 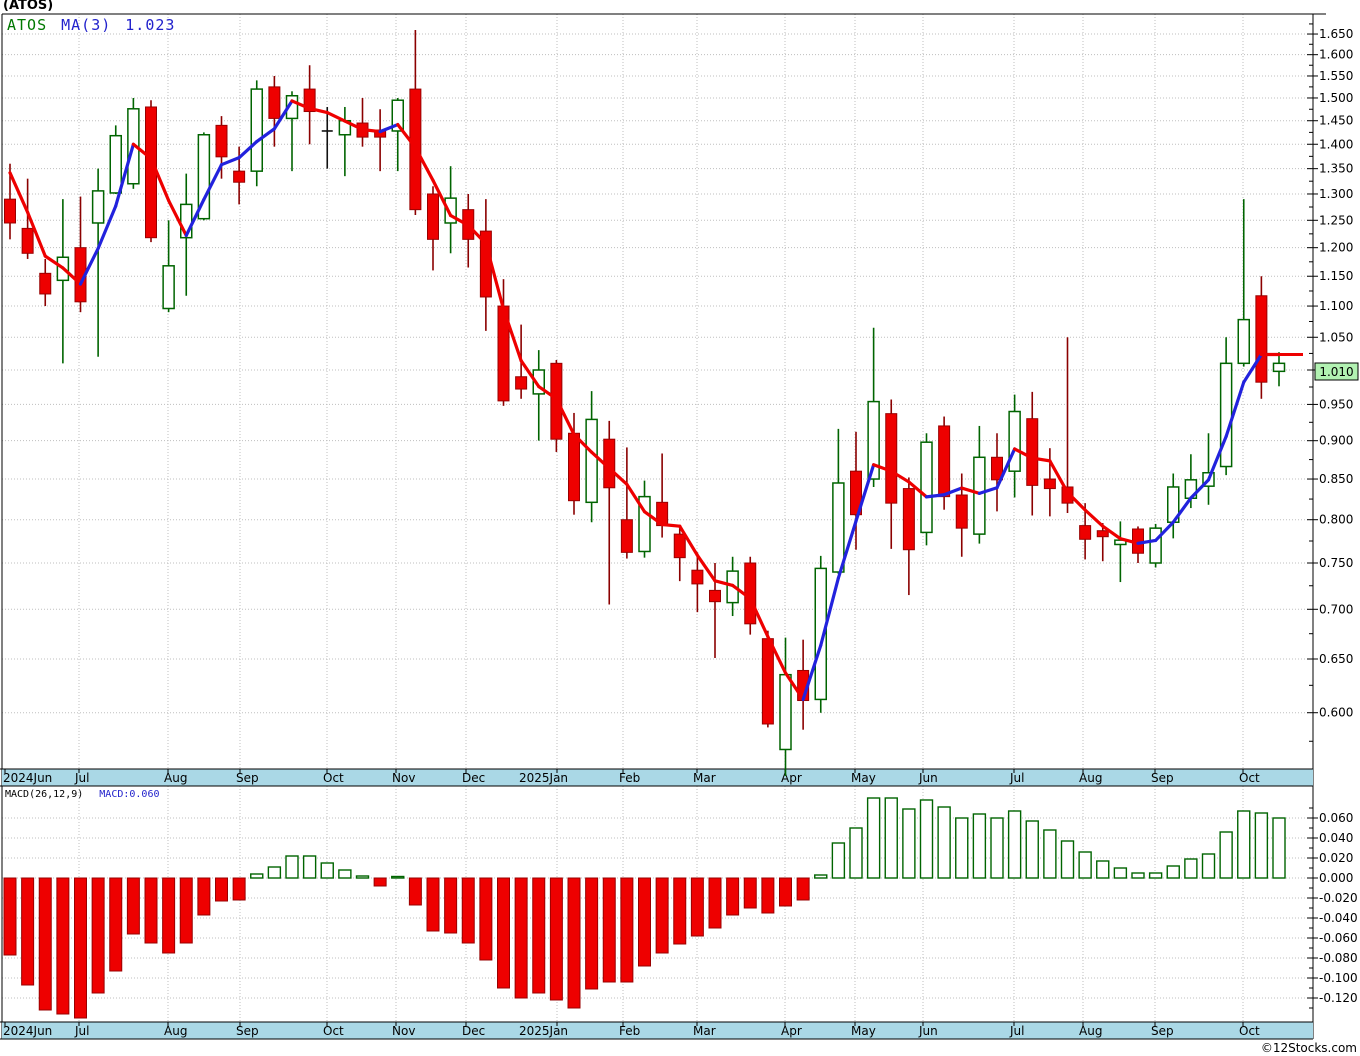 What do you see at coordinates (1336, 194) in the screenshot?
I see `svg-text: 1.300` at bounding box center [1336, 194].